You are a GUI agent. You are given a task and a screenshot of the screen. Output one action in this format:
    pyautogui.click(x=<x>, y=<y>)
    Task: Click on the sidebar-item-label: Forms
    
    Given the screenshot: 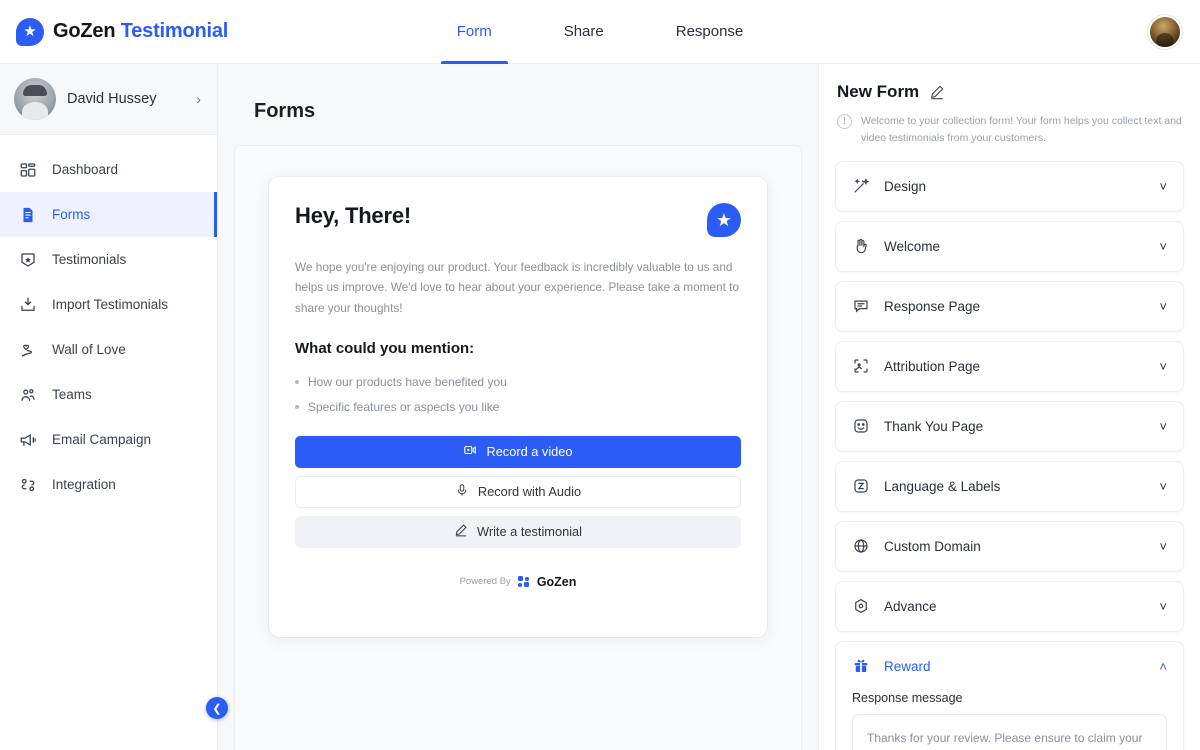 What is the action you would take?
    pyautogui.click(x=71, y=214)
    